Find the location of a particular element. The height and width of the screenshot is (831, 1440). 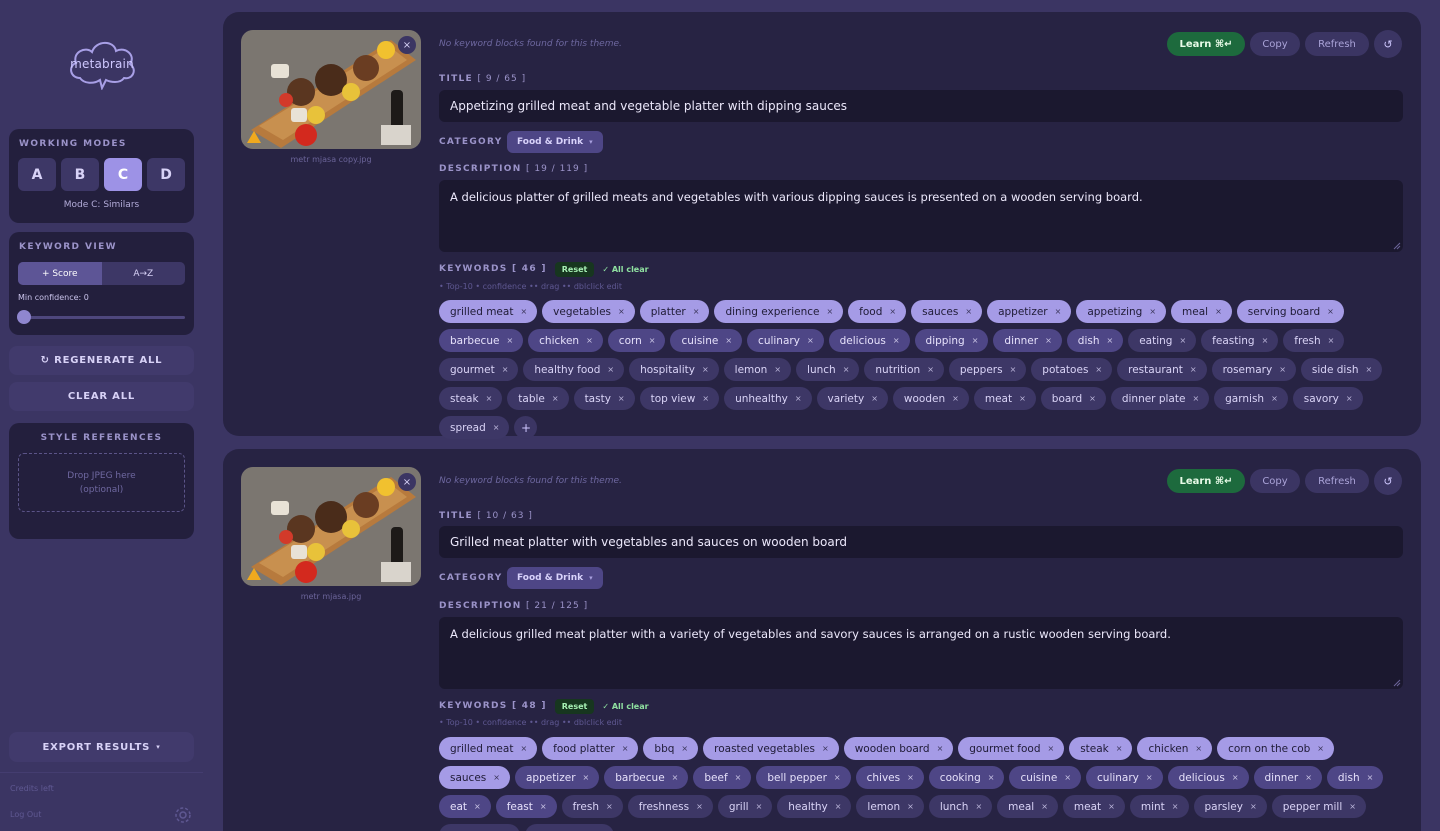

keyword-tag: healthy food × is located at coordinates (574, 369).